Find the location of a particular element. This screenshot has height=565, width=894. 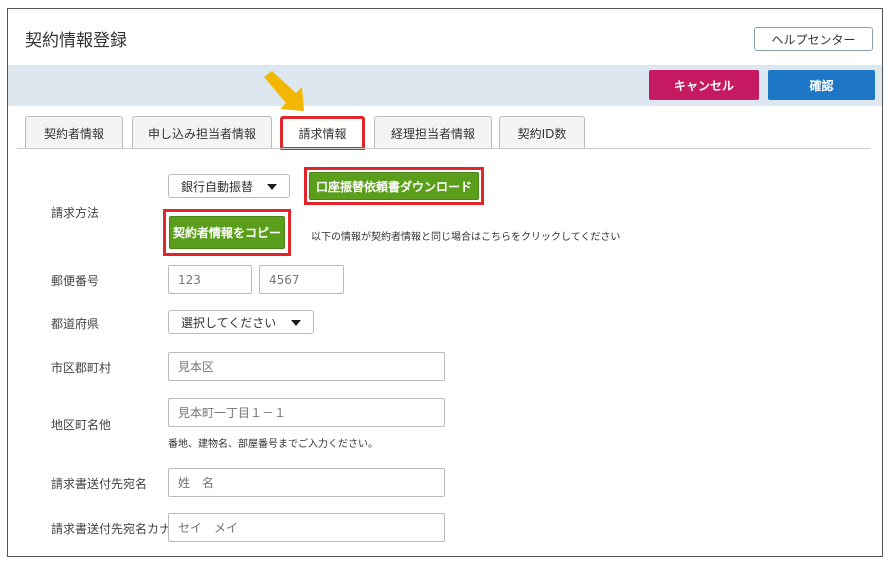

tab-divider is located at coordinates (443, 148).